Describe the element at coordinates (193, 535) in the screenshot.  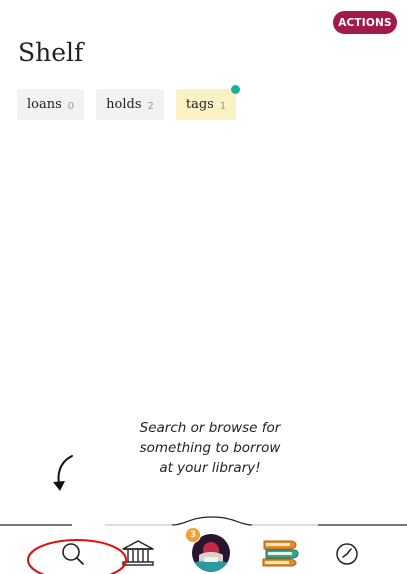
I see `shelf-count-badge: 3` at that location.